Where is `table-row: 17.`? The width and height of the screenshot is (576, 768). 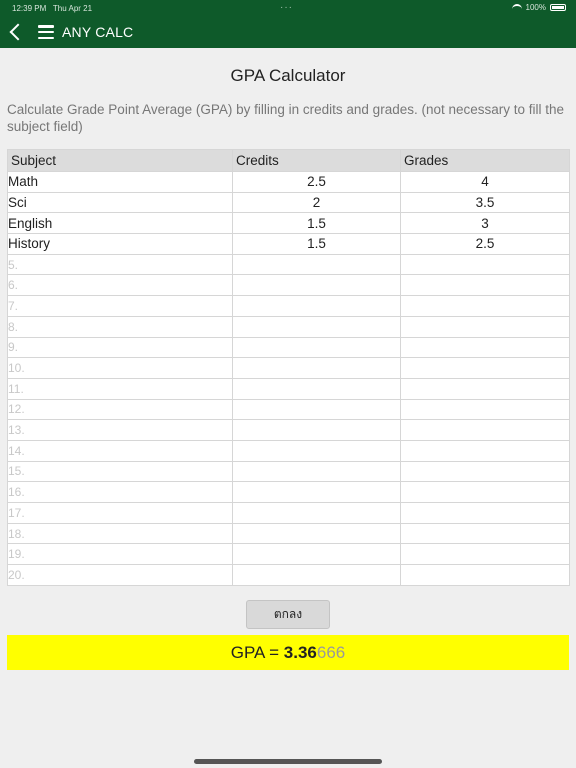 table-row: 17. is located at coordinates (288, 513).